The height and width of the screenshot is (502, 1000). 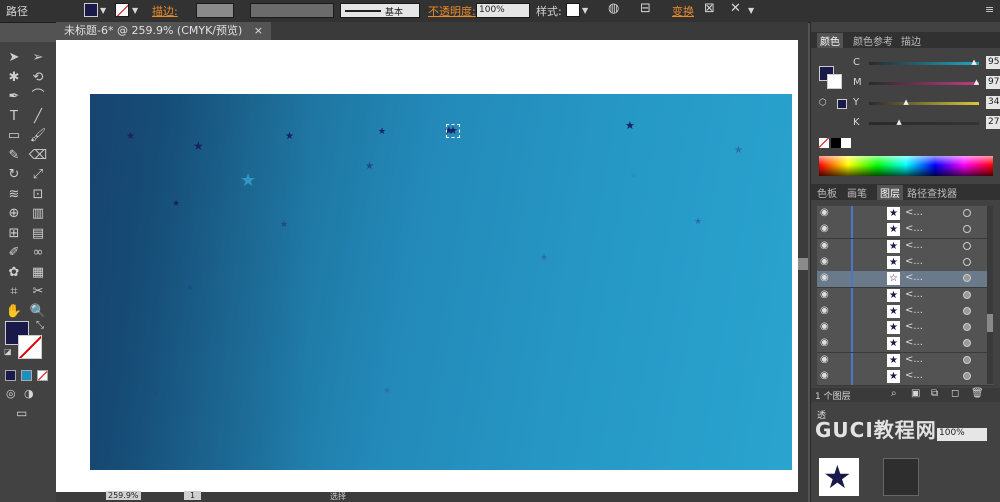 I want to click on slider-row-k: K ▲ 27.6%, so click(x=921, y=124).